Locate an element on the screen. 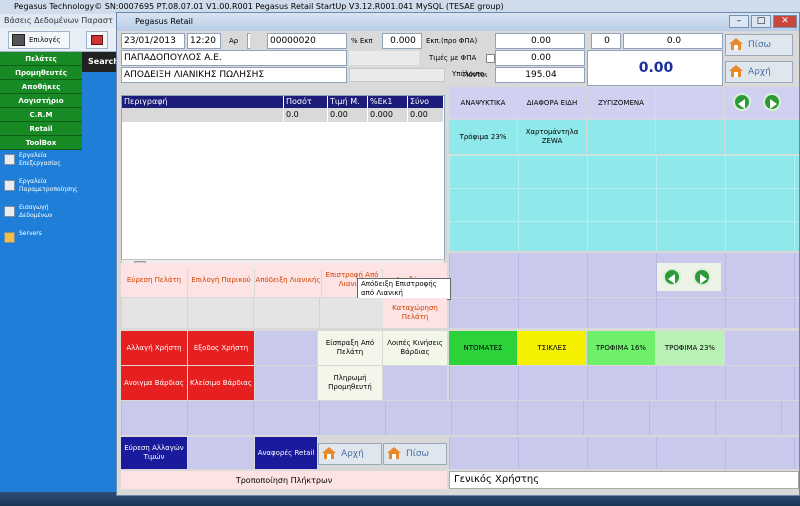  menu-bar: Βάσεις Δεδομένων Παραστ is located at coordinates (59, 21).